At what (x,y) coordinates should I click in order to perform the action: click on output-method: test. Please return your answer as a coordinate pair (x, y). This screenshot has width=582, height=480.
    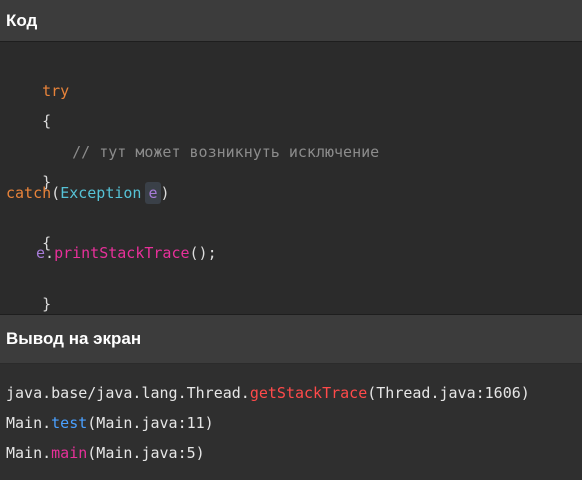
    Looking at the image, I should click on (69, 423).